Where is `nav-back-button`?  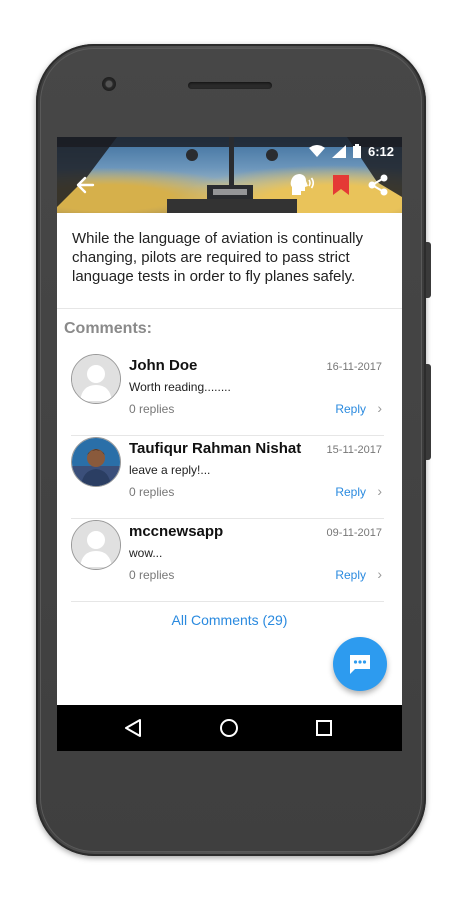 nav-back-button is located at coordinates (133, 728).